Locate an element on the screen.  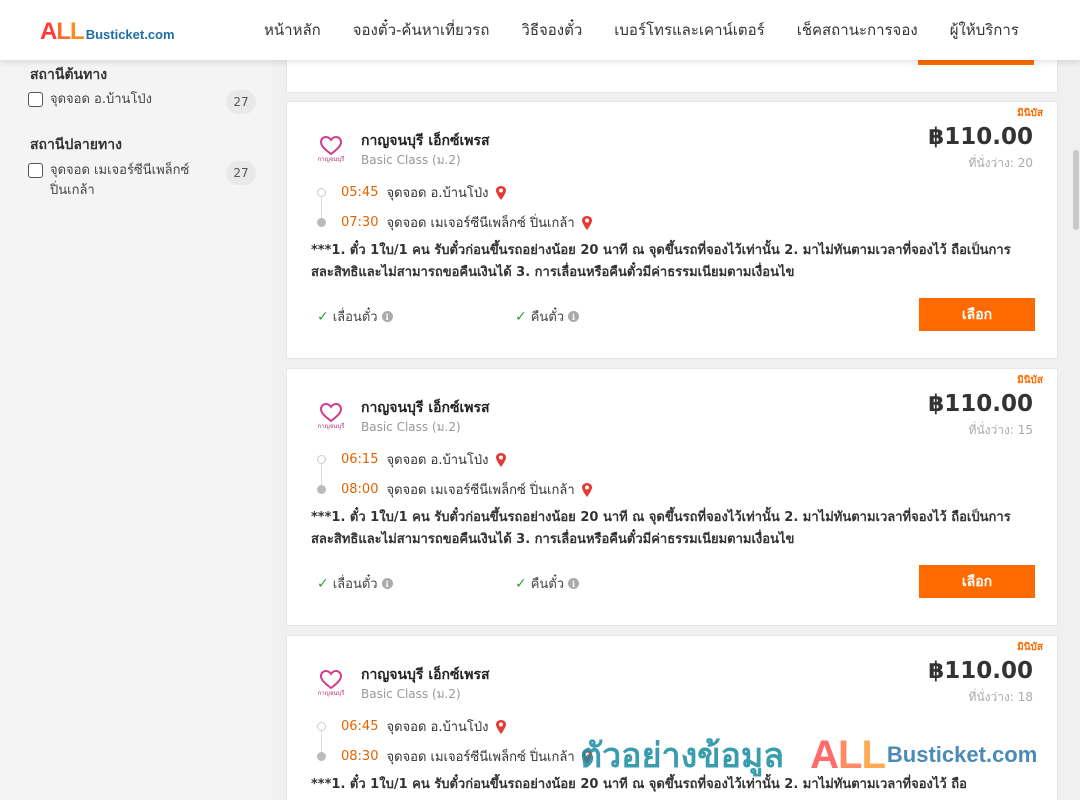
nav-book-search: จองตั๋ว-ค้นหาเที่ยวรถ is located at coordinates (421, 30).